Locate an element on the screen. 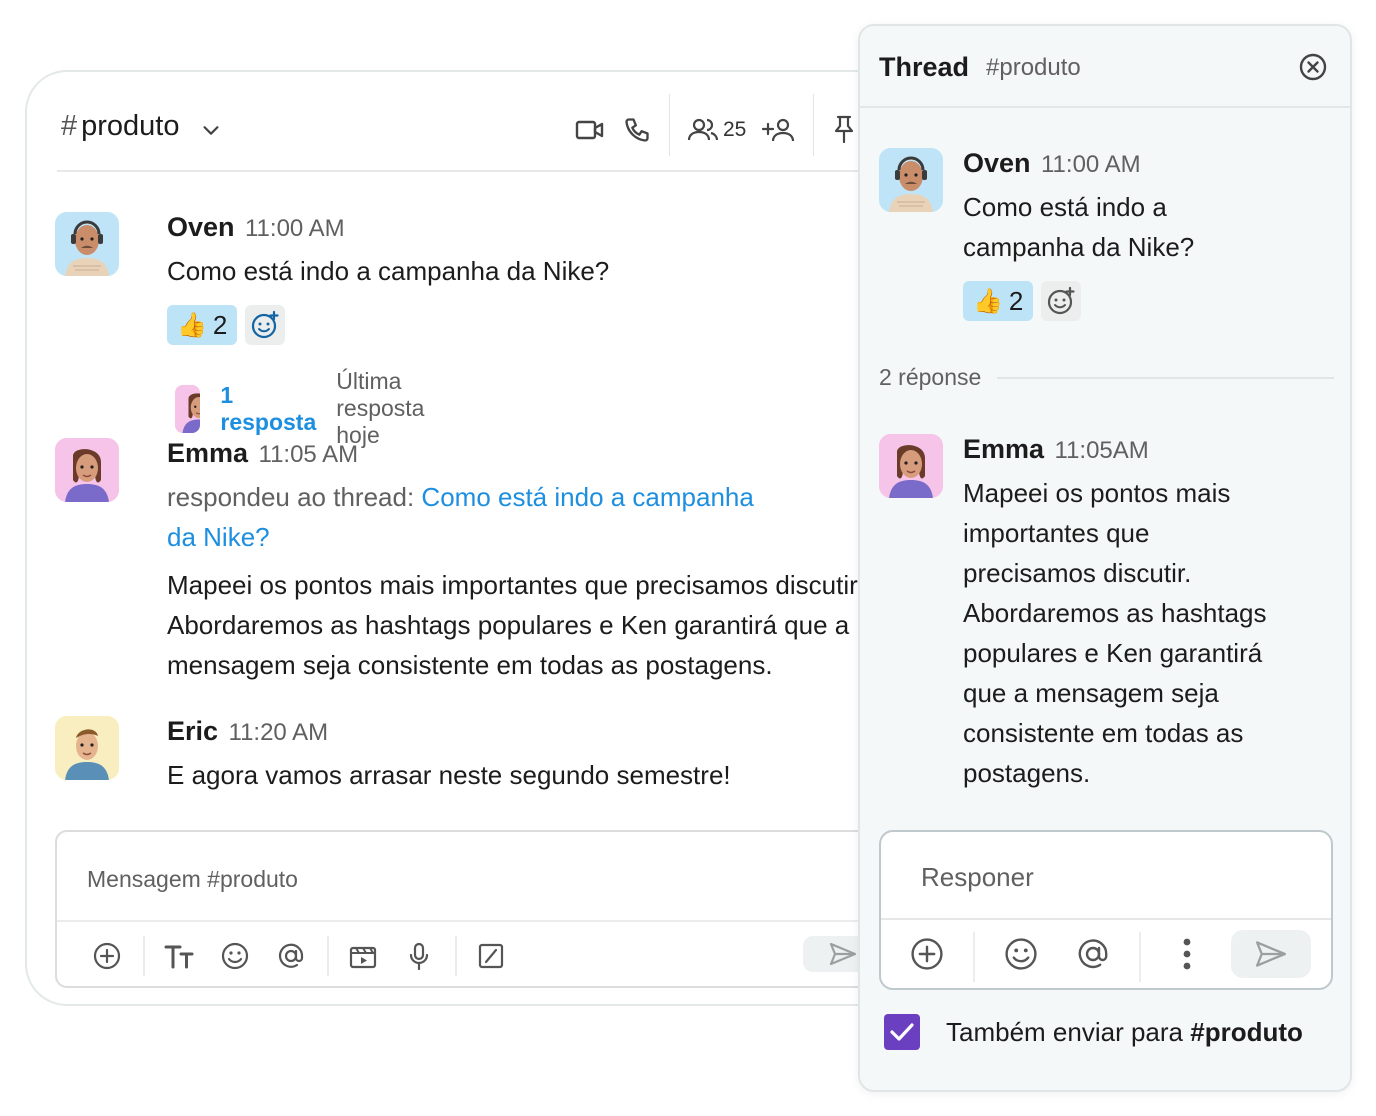 The width and height of the screenshot is (1376, 1116). channel-name: produto is located at coordinates (130, 126).